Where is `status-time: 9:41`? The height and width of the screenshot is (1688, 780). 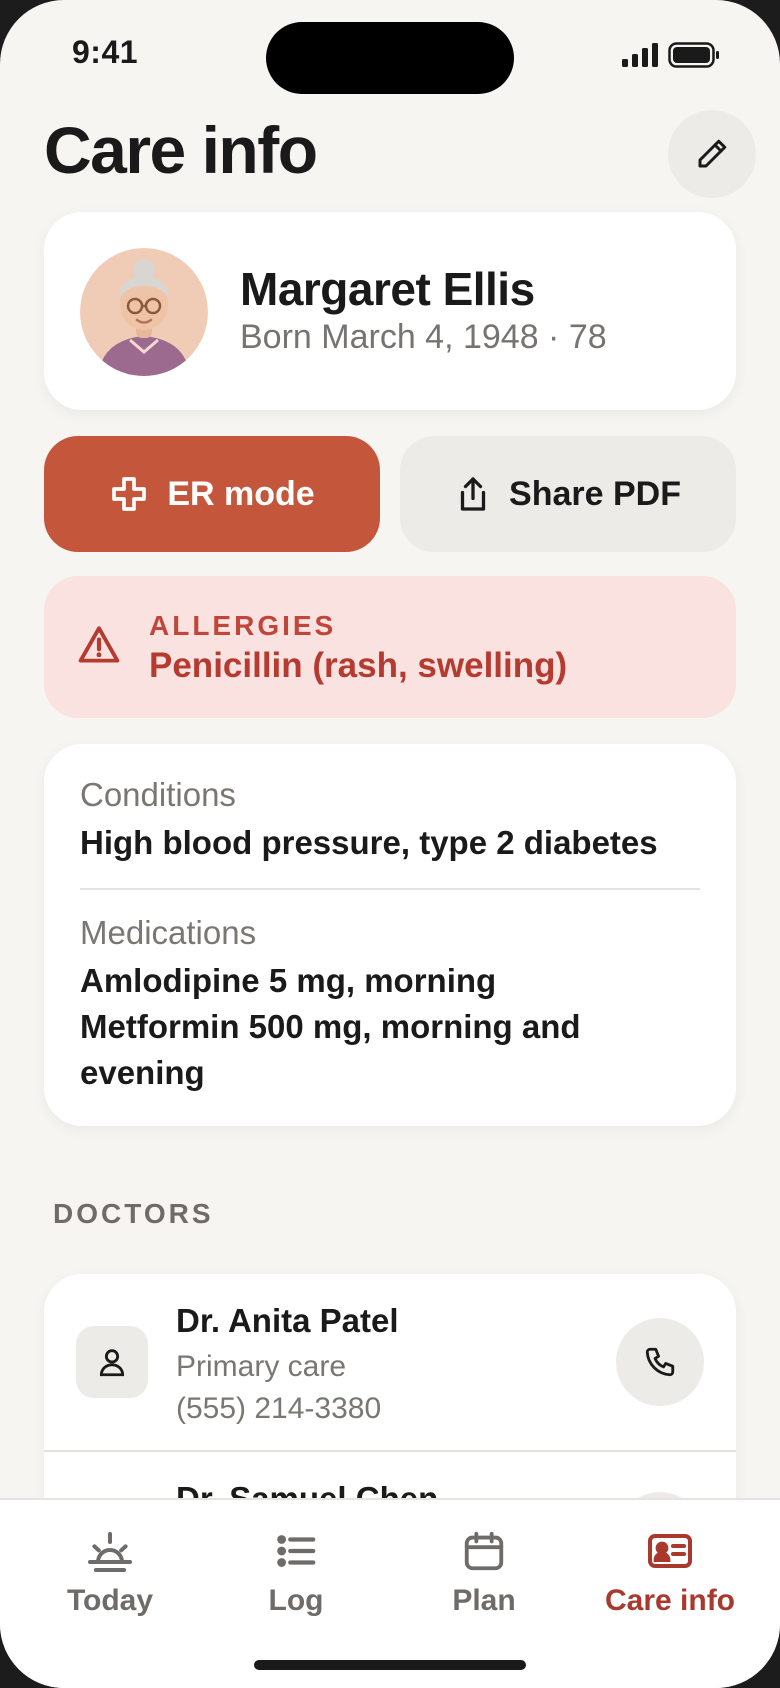 status-time: 9:41 is located at coordinates (105, 52).